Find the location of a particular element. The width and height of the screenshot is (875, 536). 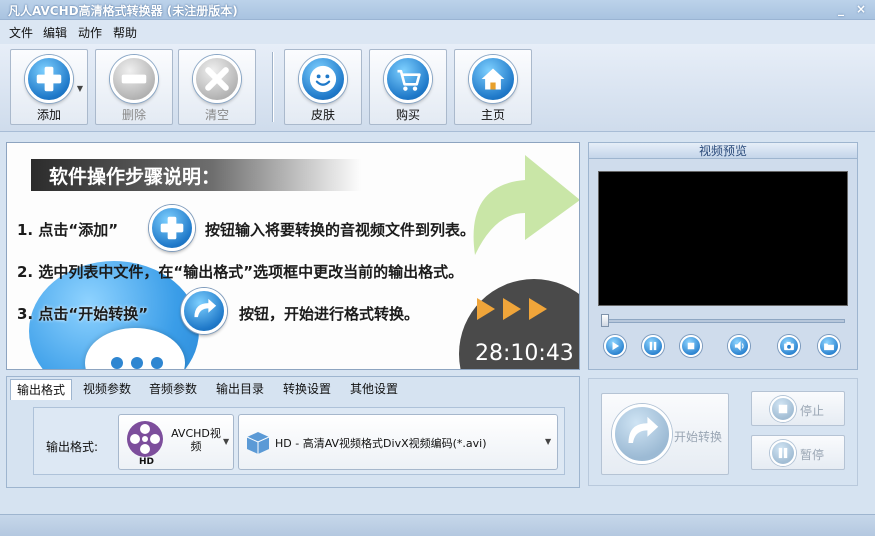

video-cube-icon is located at coordinates (258, 443).